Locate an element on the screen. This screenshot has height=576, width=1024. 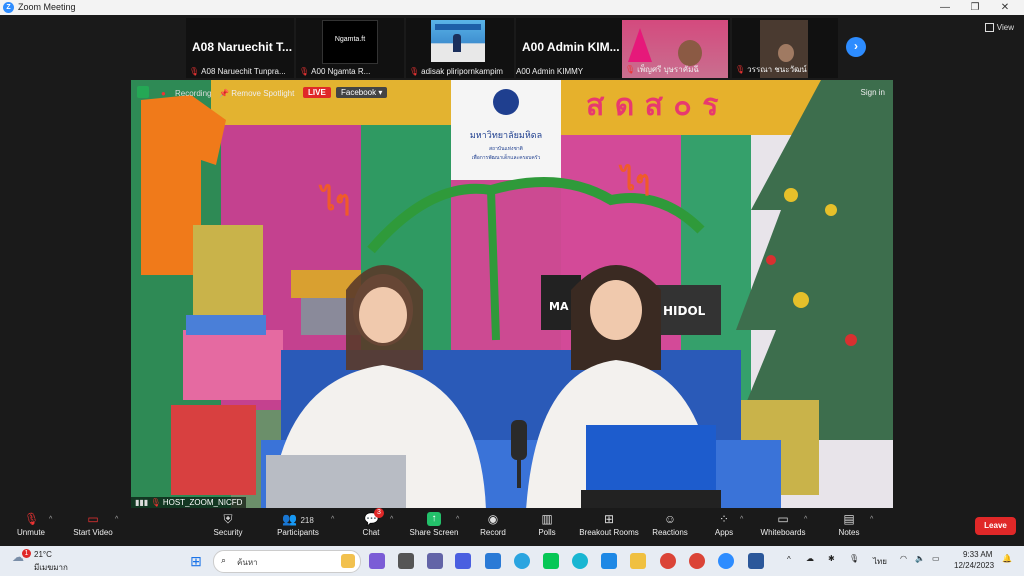
chrome-icon is located at coordinates (668, 561).